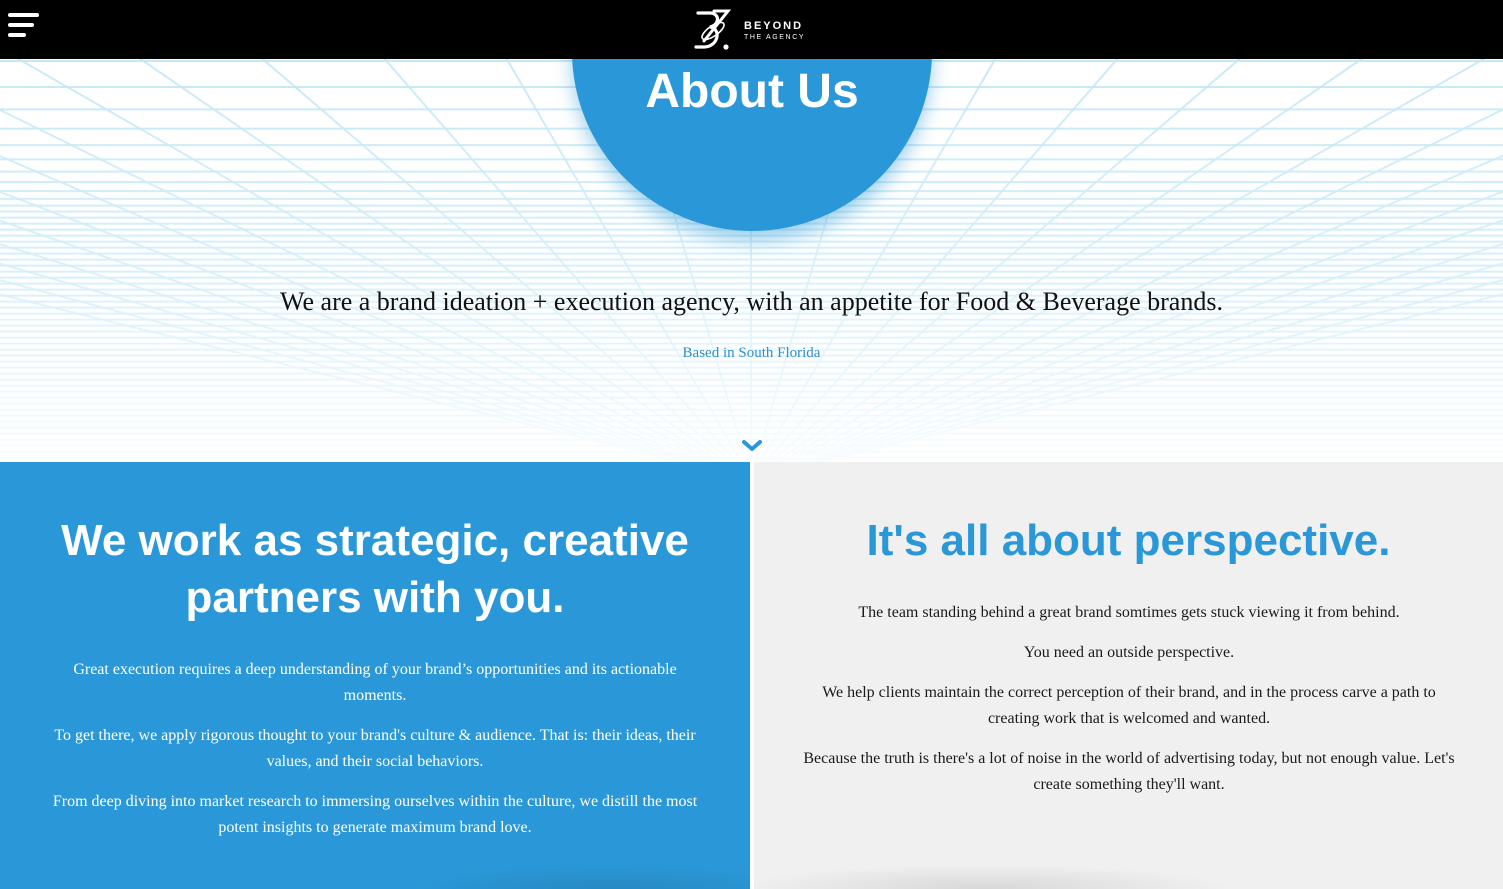 Image resolution: width=1503 pixels, height=889 pixels. I want to click on brand-logo: BEYOND THE AGENCY, so click(754, 30).